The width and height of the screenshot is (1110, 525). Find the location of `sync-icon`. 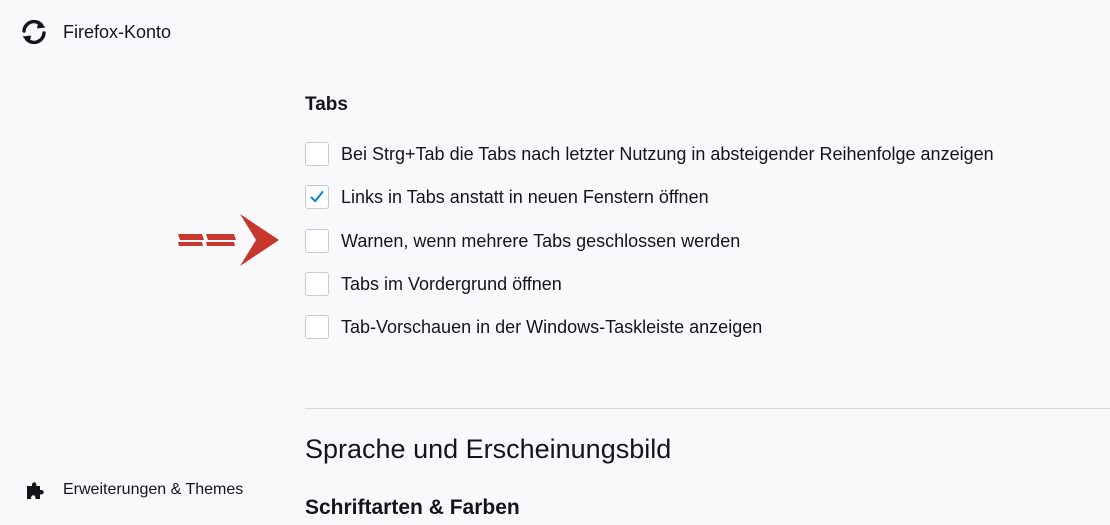

sync-icon is located at coordinates (34, 32).